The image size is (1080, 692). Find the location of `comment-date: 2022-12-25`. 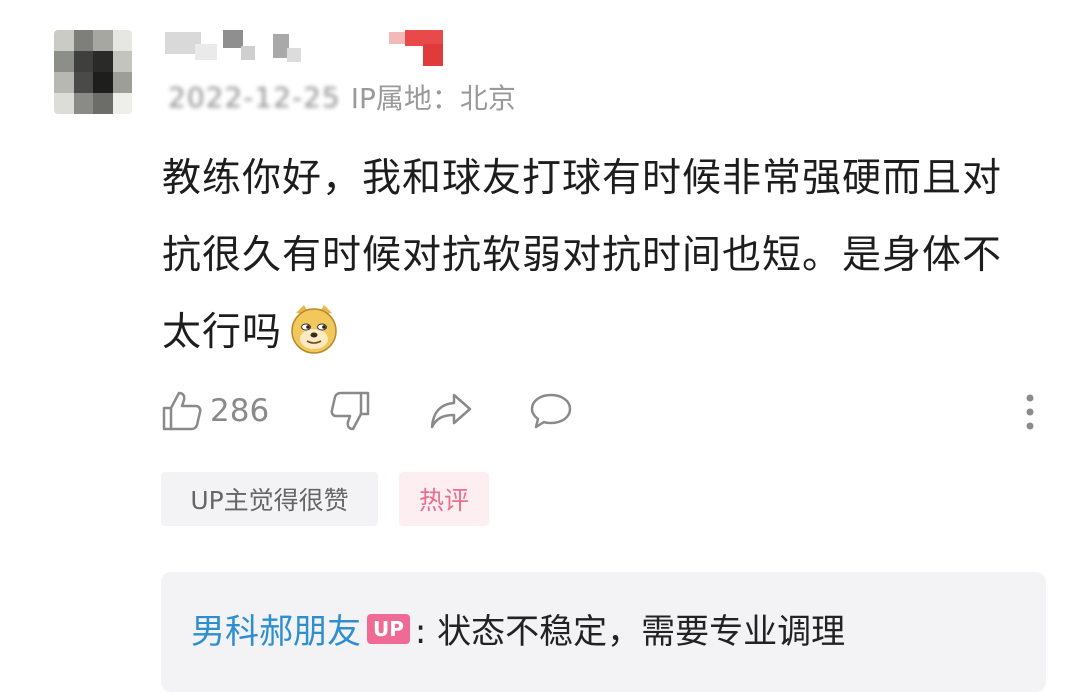

comment-date: 2022-12-25 is located at coordinates (254, 97).